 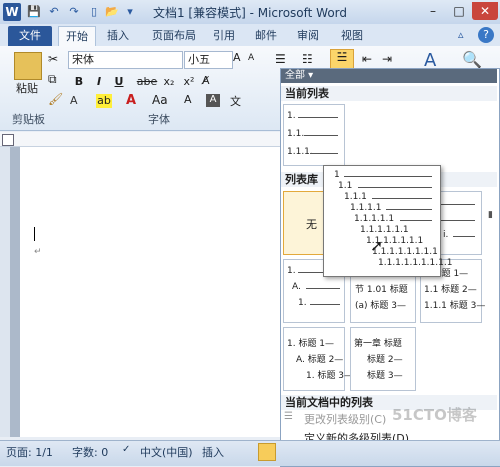 I want to click on tile-text: 1.1.1 标题 3—, so click(x=455, y=306).